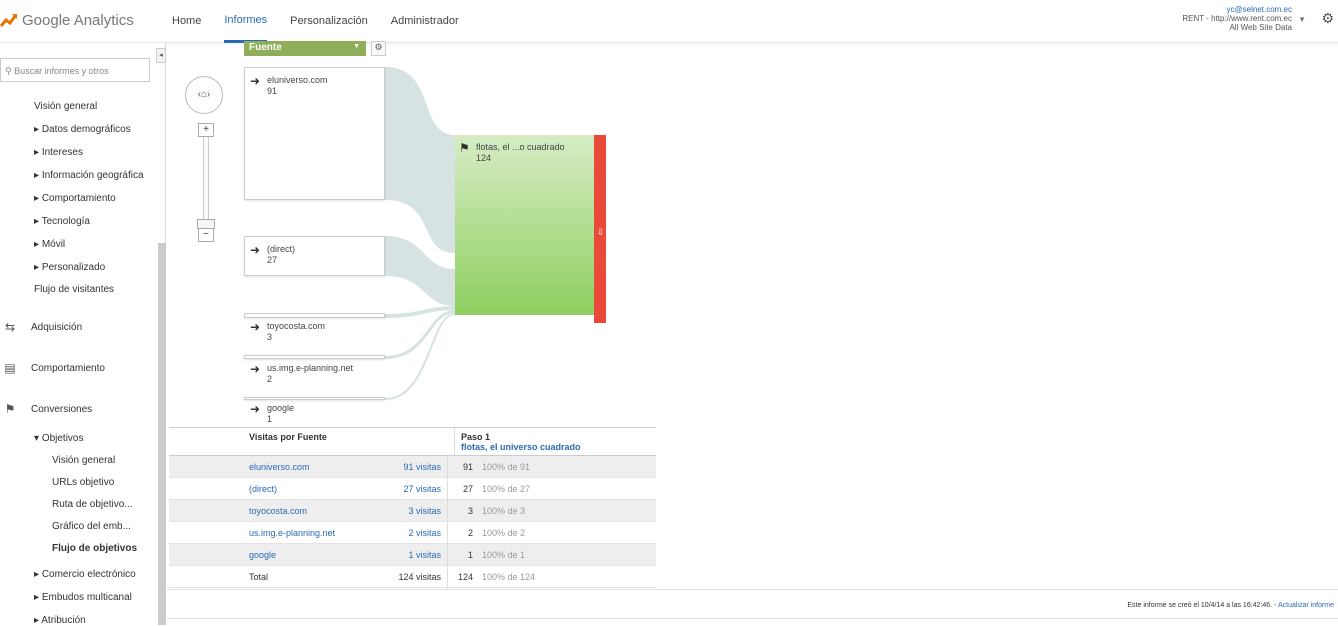 The image size is (1338, 626). What do you see at coordinates (1327, 18) in the screenshot?
I see `settings-gear-icon: ⚙` at bounding box center [1327, 18].